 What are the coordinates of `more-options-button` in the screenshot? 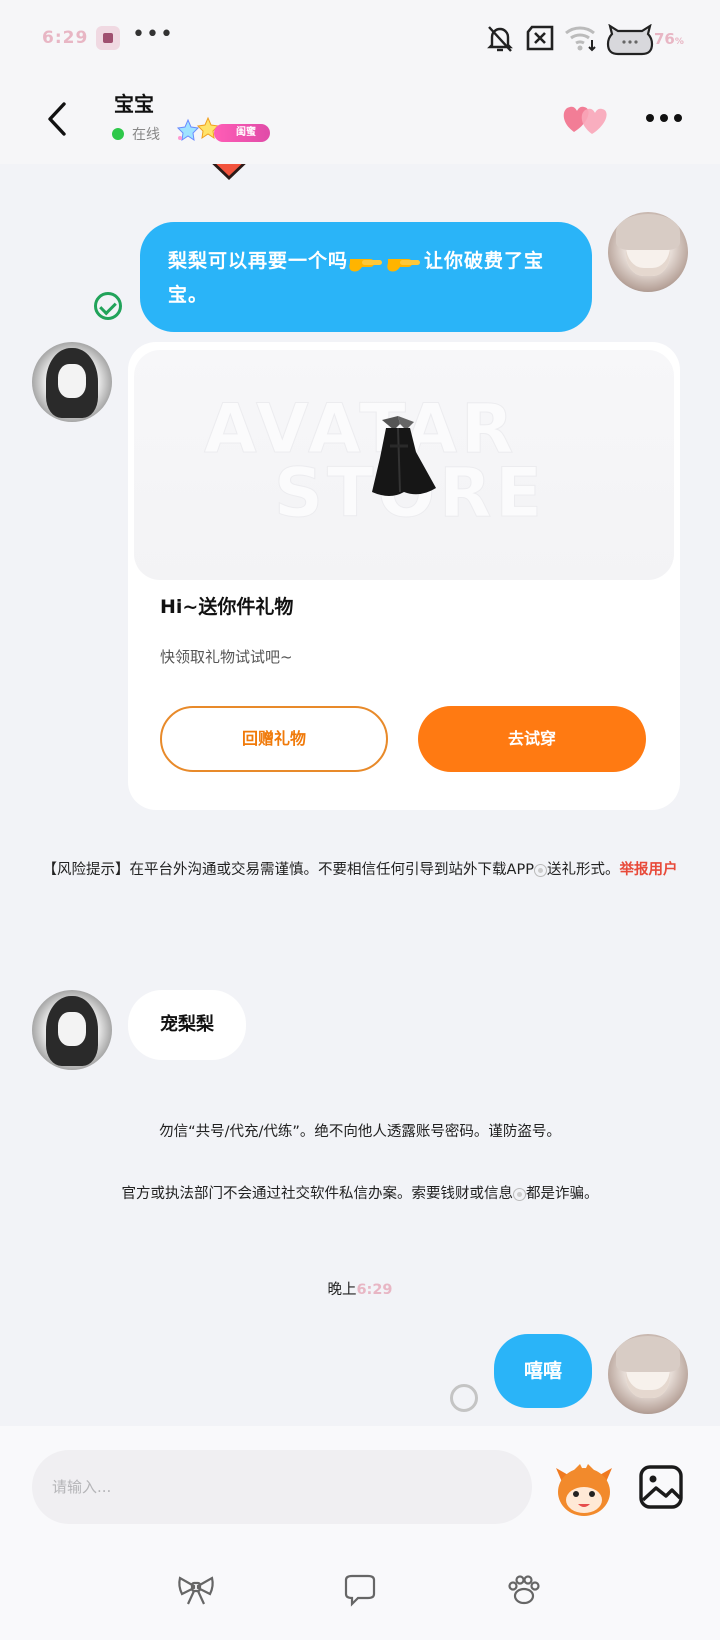 It's located at (664, 117).